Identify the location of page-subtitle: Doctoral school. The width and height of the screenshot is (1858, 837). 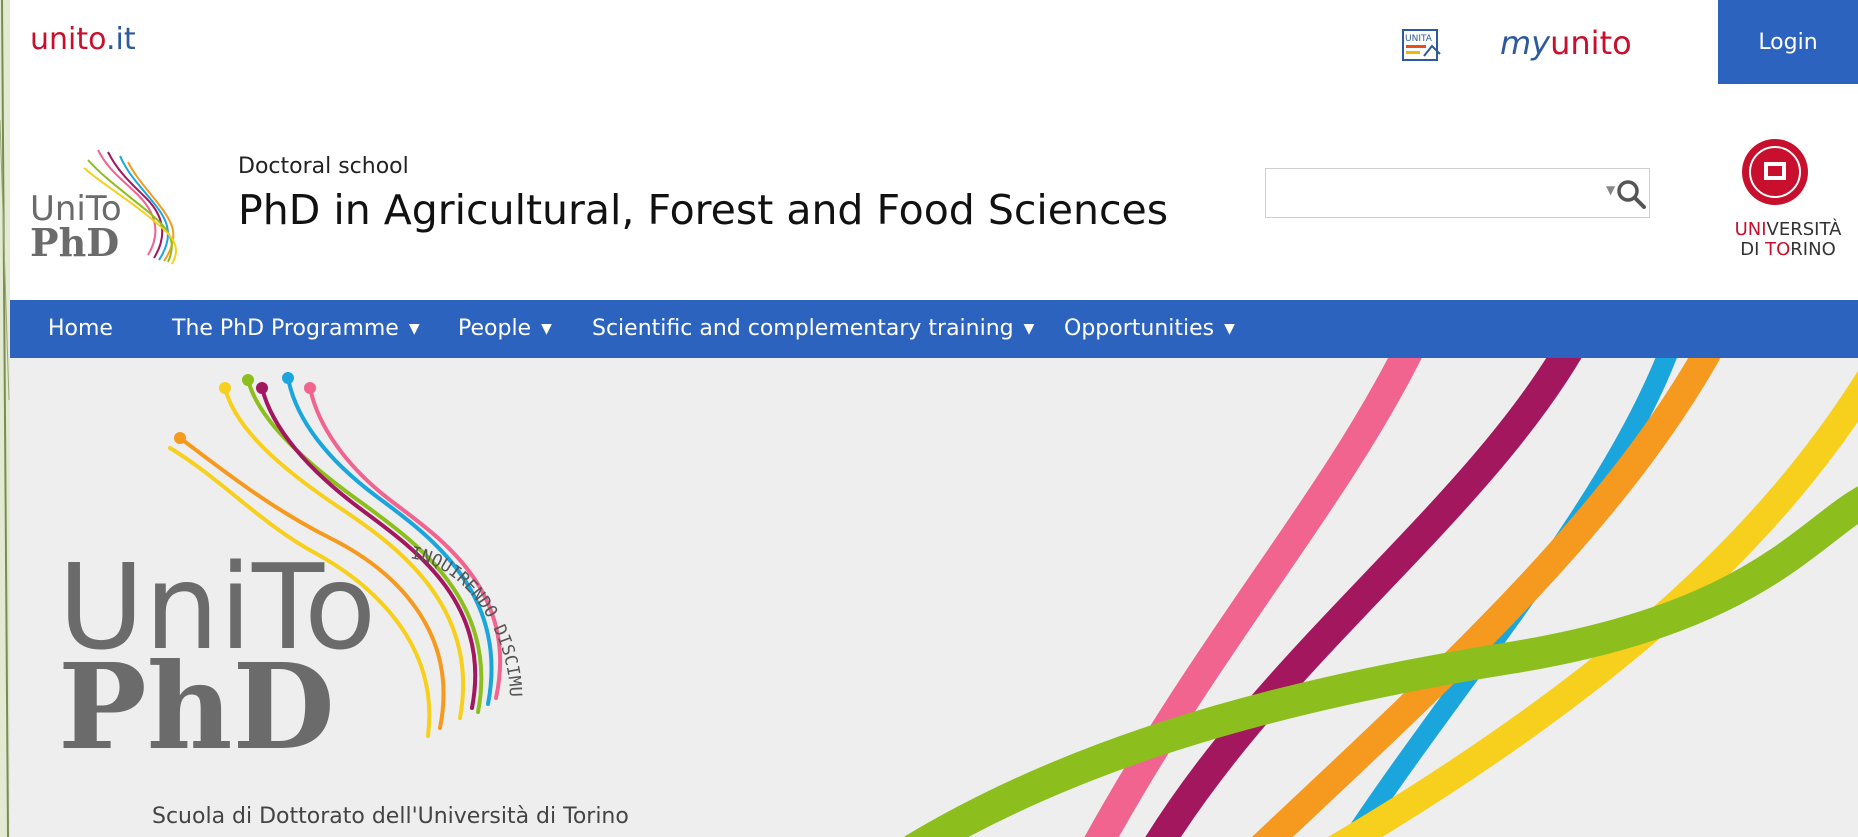
(323, 166).